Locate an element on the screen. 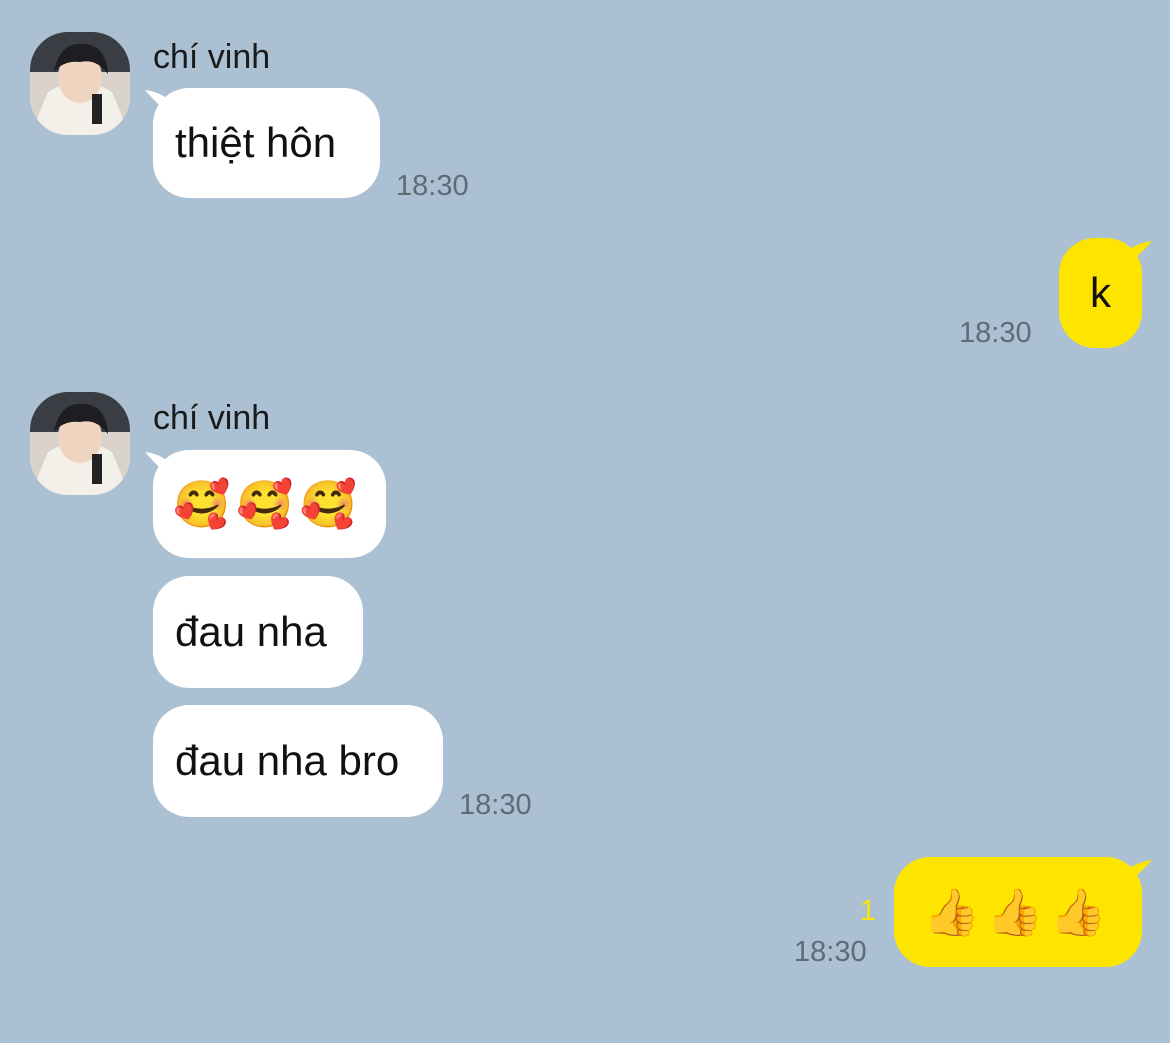 The width and height of the screenshot is (1170, 1043). message-bubble: k is located at coordinates (1100, 293).